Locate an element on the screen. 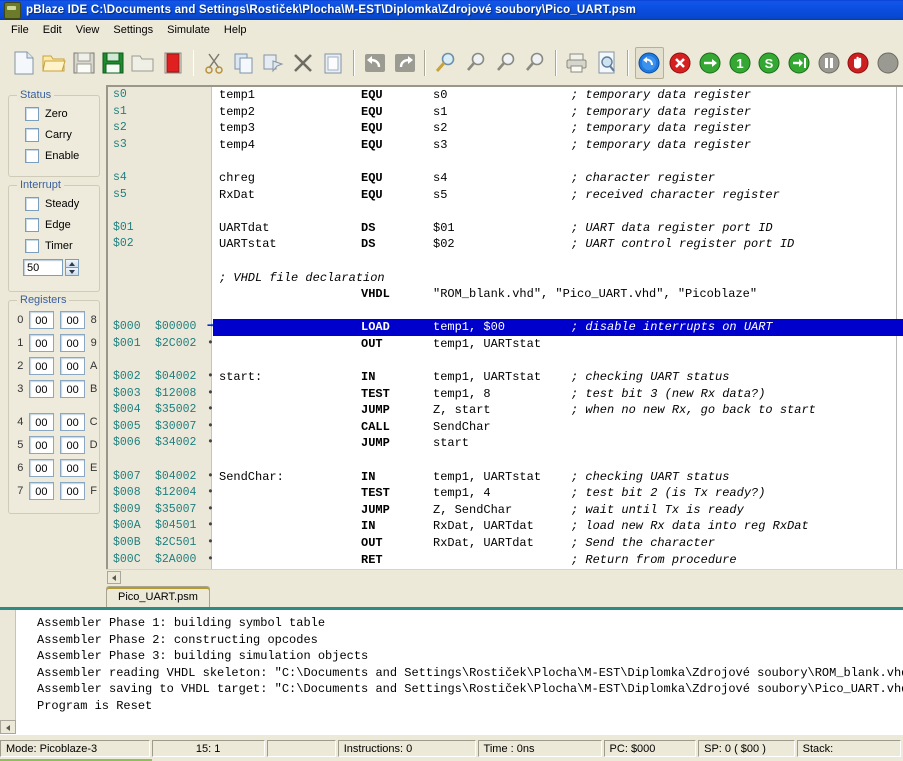 The height and width of the screenshot is (761, 903). gutter-line: $002 $04002 • is located at coordinates (161, 377).